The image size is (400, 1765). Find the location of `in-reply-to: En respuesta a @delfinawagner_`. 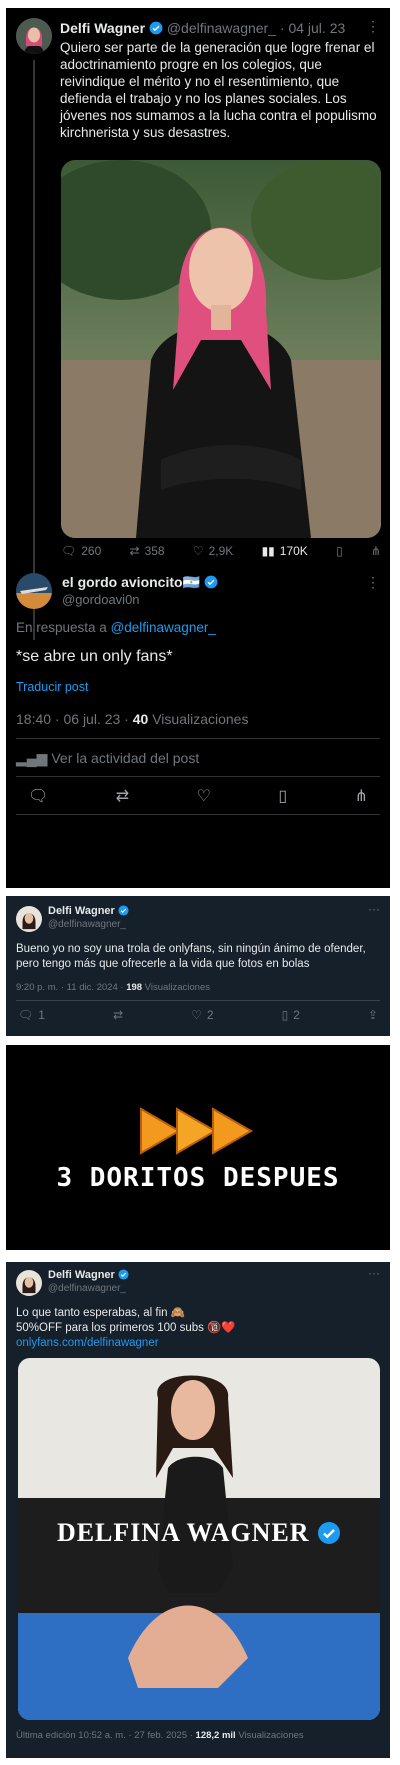

in-reply-to: En respuesta a @delfinawagner_ is located at coordinates (116, 627).